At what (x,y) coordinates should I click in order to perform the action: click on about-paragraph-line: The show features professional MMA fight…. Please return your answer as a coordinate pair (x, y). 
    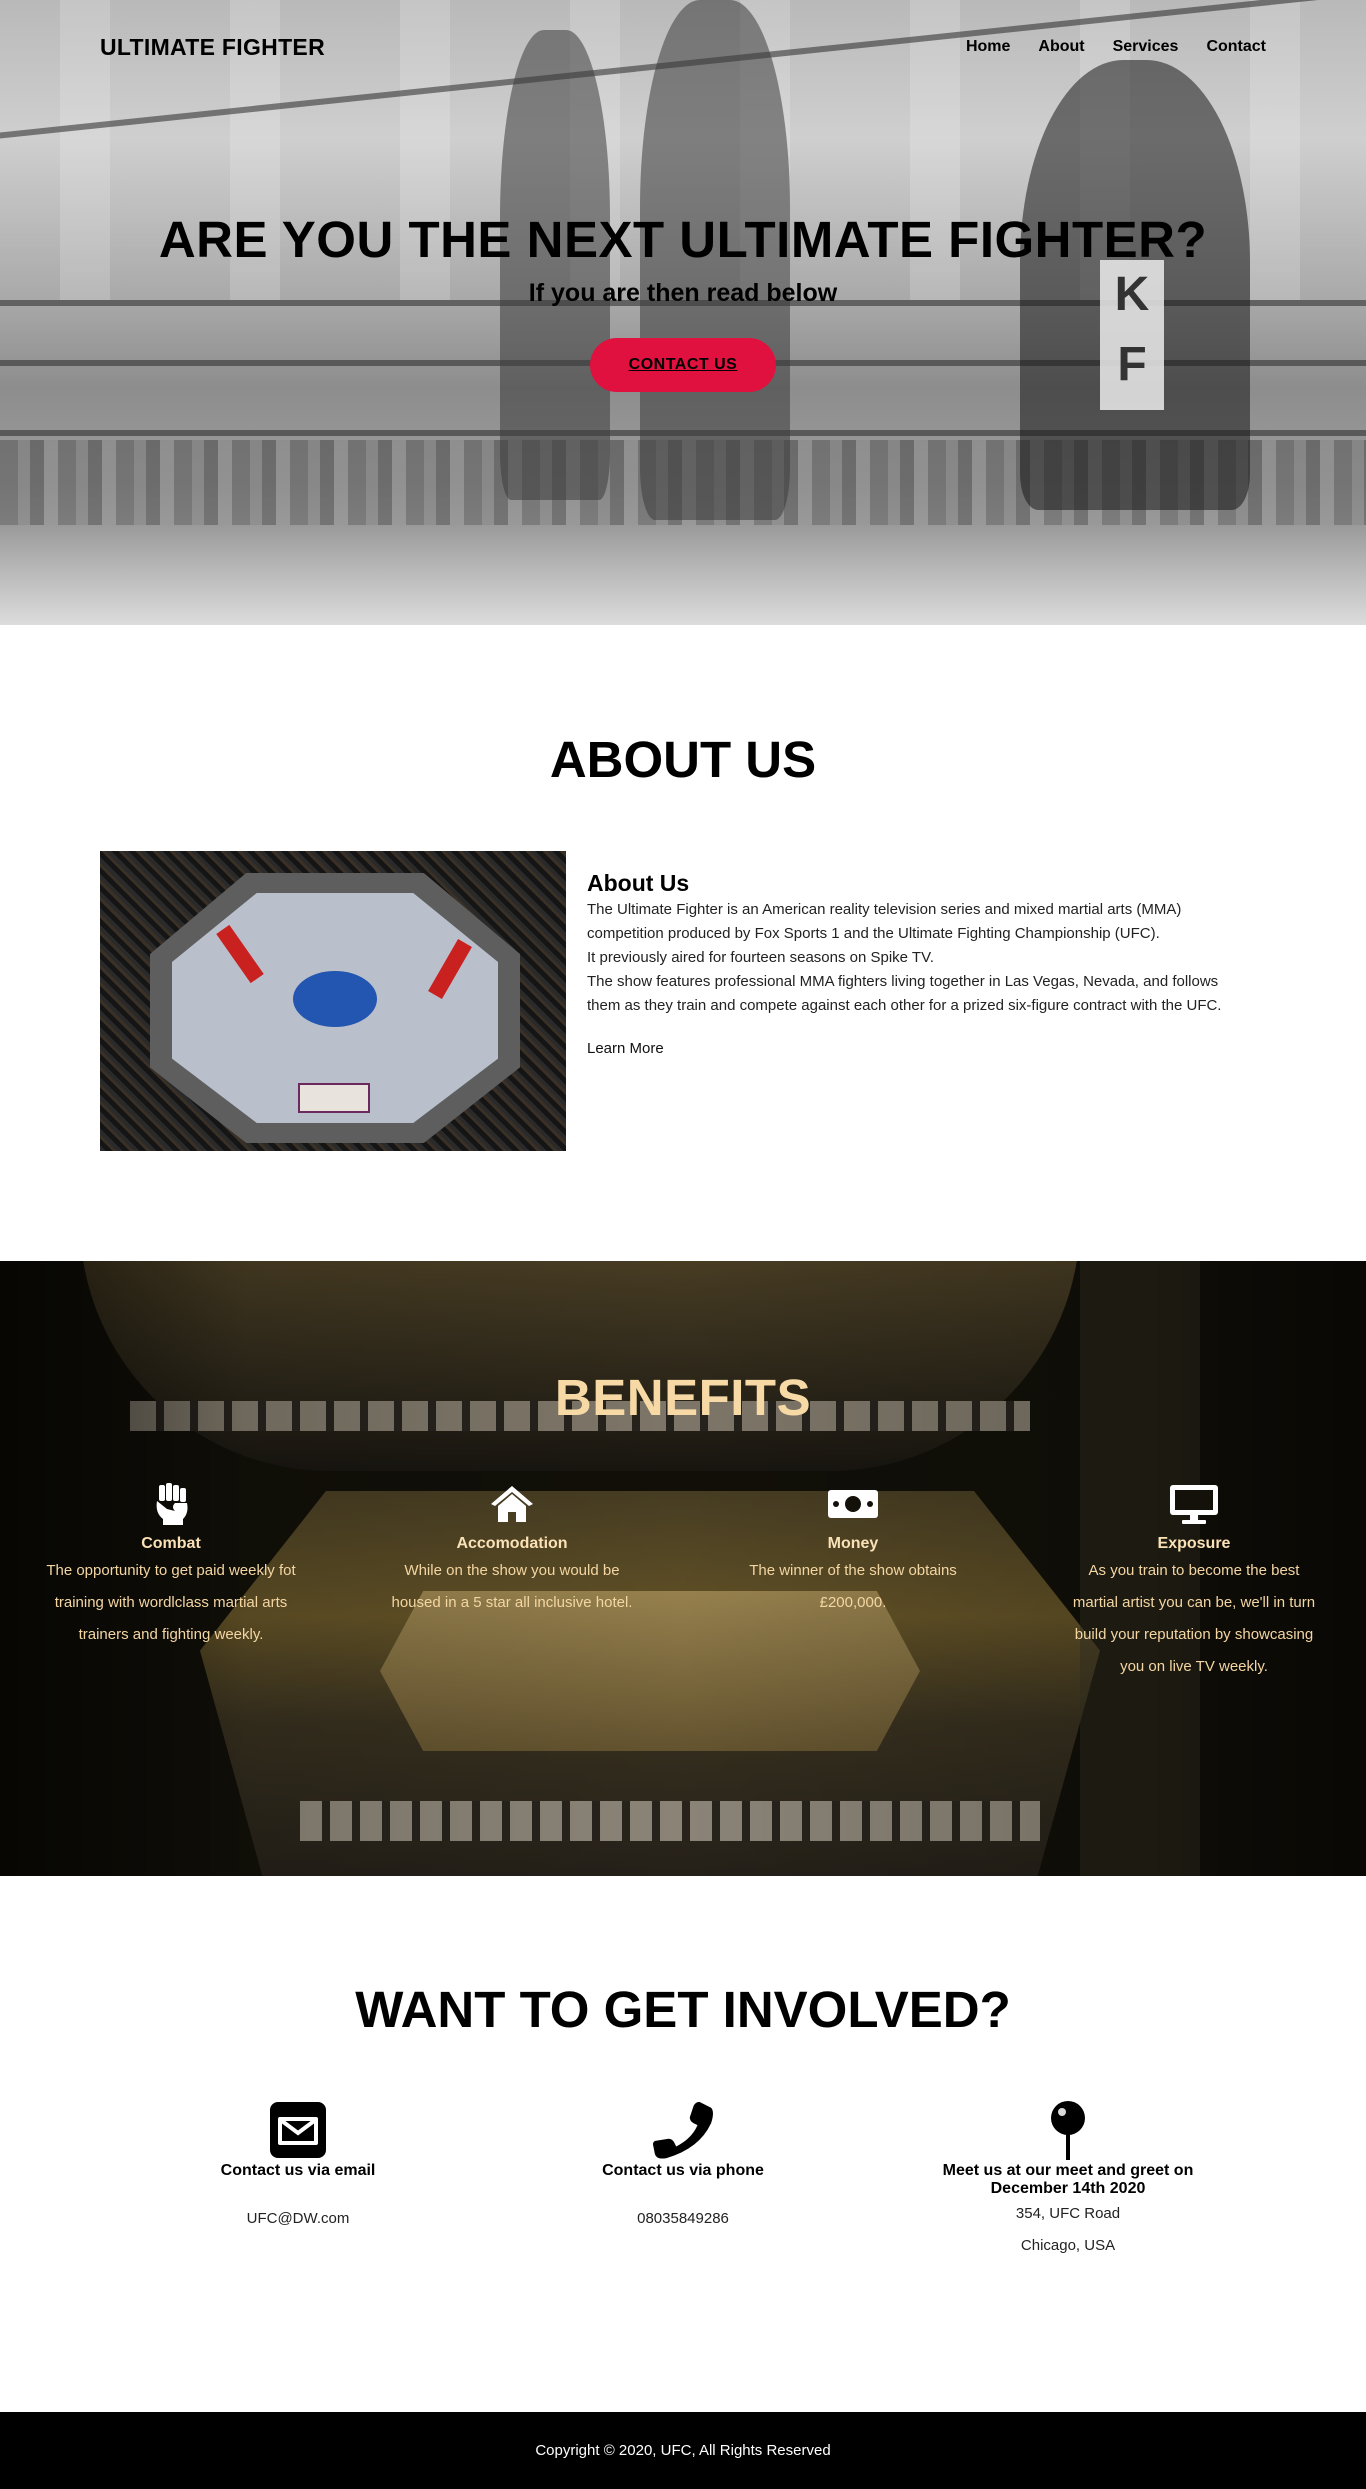
    Looking at the image, I should click on (904, 993).